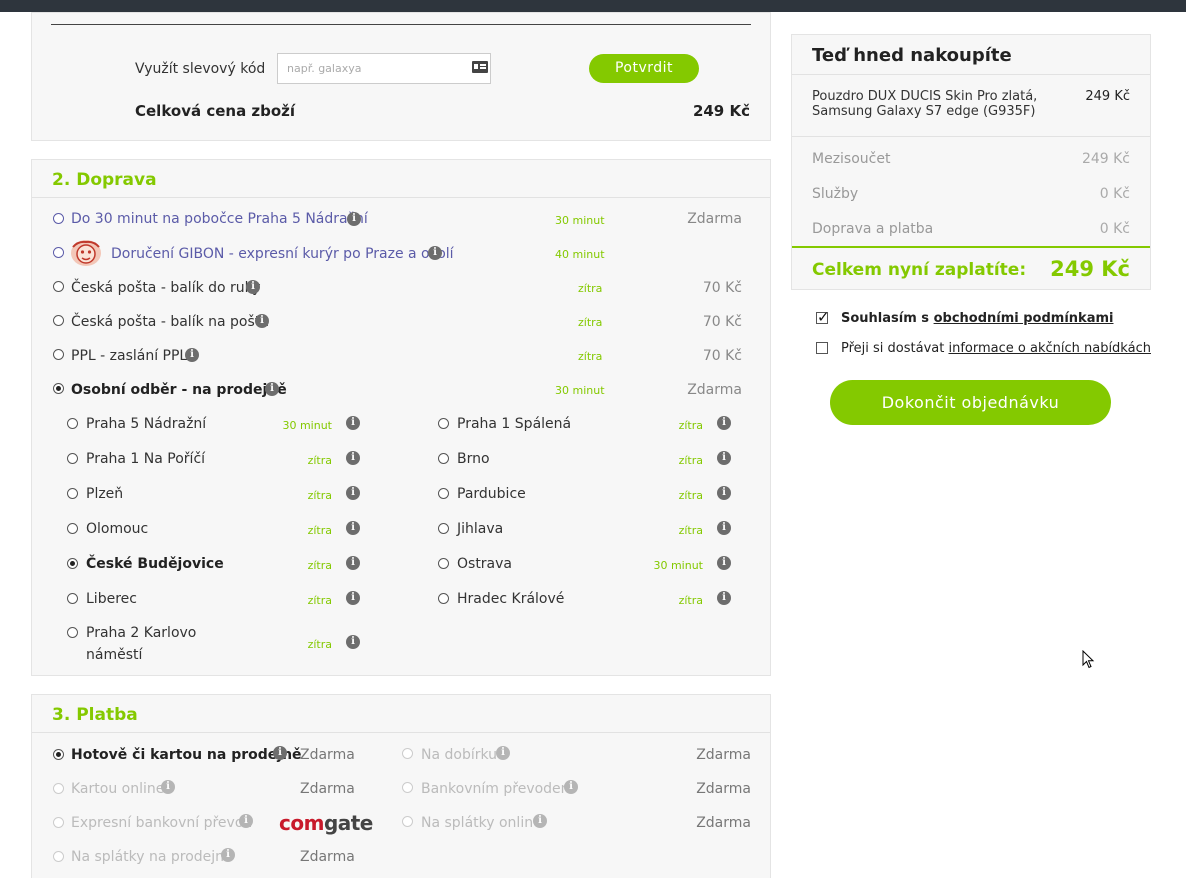  Describe the element at coordinates (114, 655) in the screenshot. I see `store-label-line2: náměstí` at that location.